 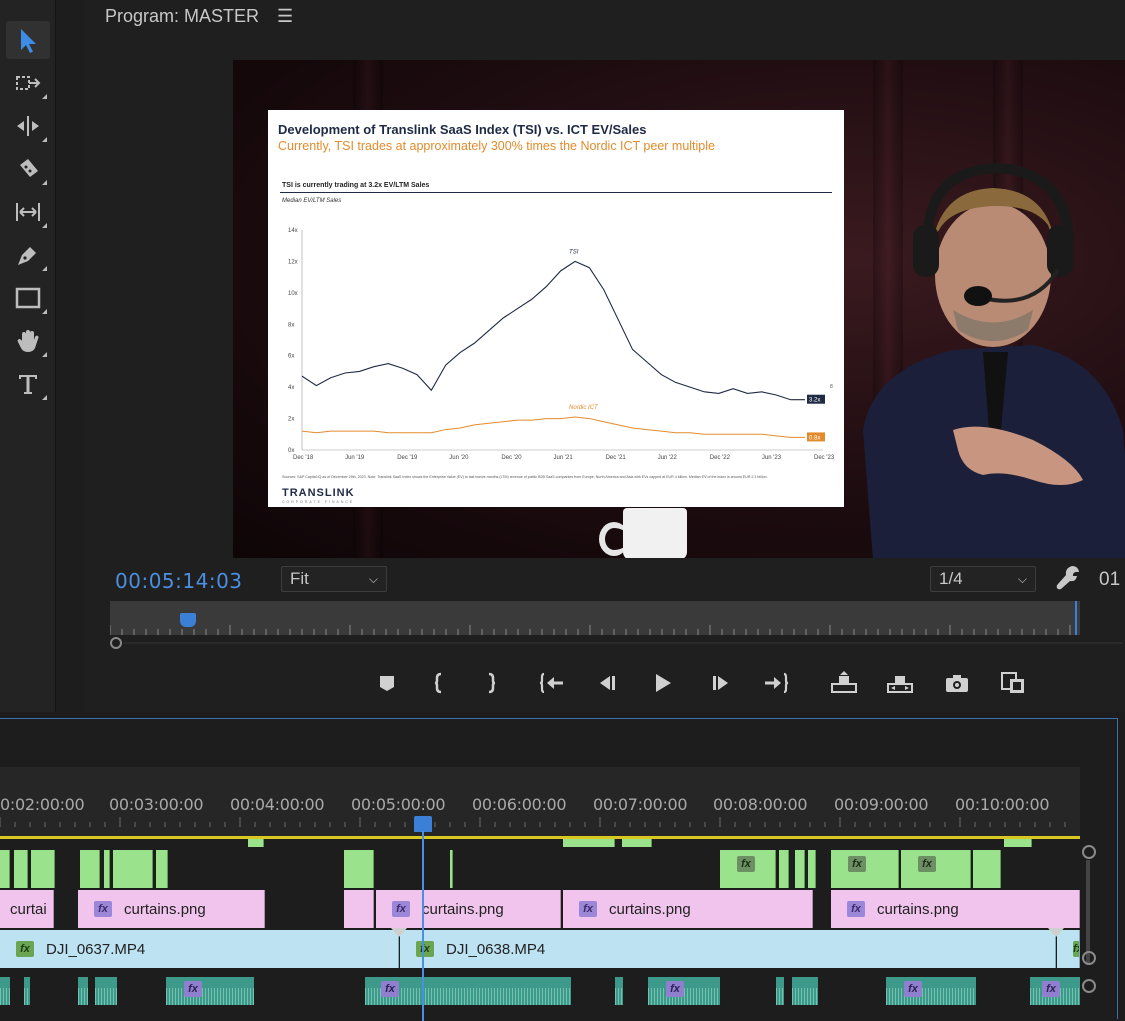 I want to click on selection-tool, so click(x=28, y=40).